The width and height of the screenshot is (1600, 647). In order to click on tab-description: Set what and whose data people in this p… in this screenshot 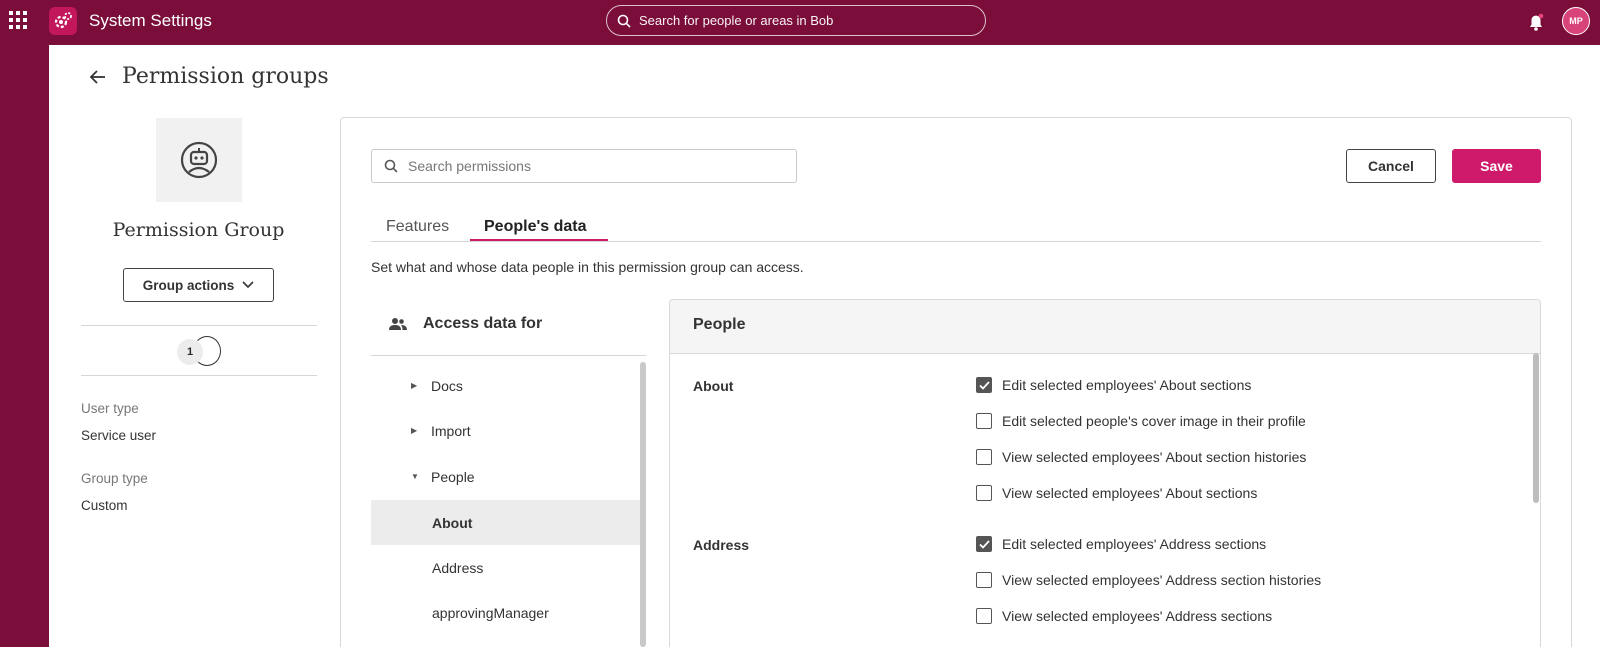, I will do `click(587, 267)`.